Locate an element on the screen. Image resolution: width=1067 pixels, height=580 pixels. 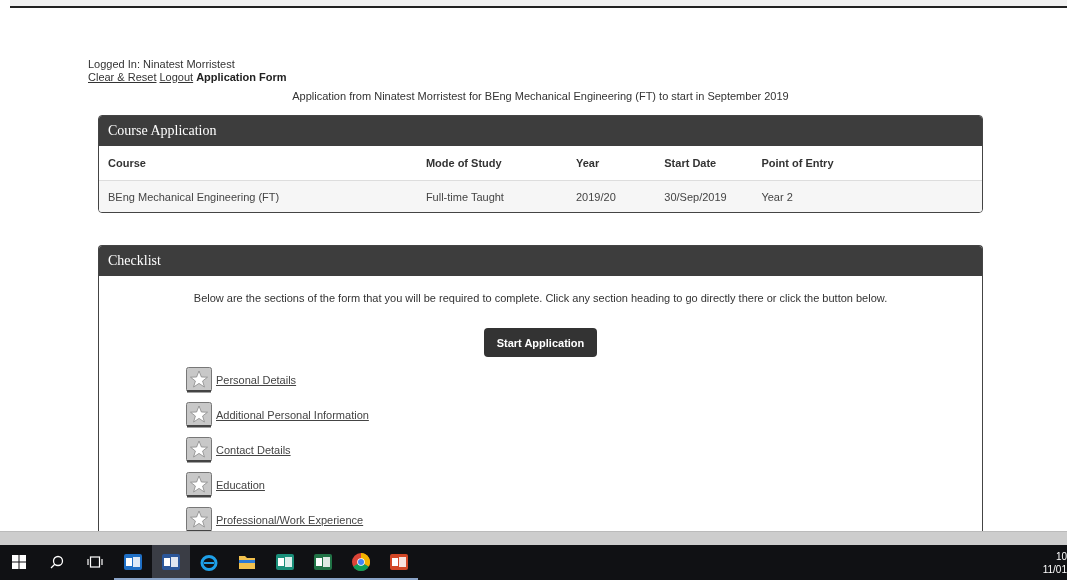
checklist-intro: Below are the sections of the form that you will be required to complete. Click any section heading to go directly there or click the button below. is located at coordinates (540, 298).